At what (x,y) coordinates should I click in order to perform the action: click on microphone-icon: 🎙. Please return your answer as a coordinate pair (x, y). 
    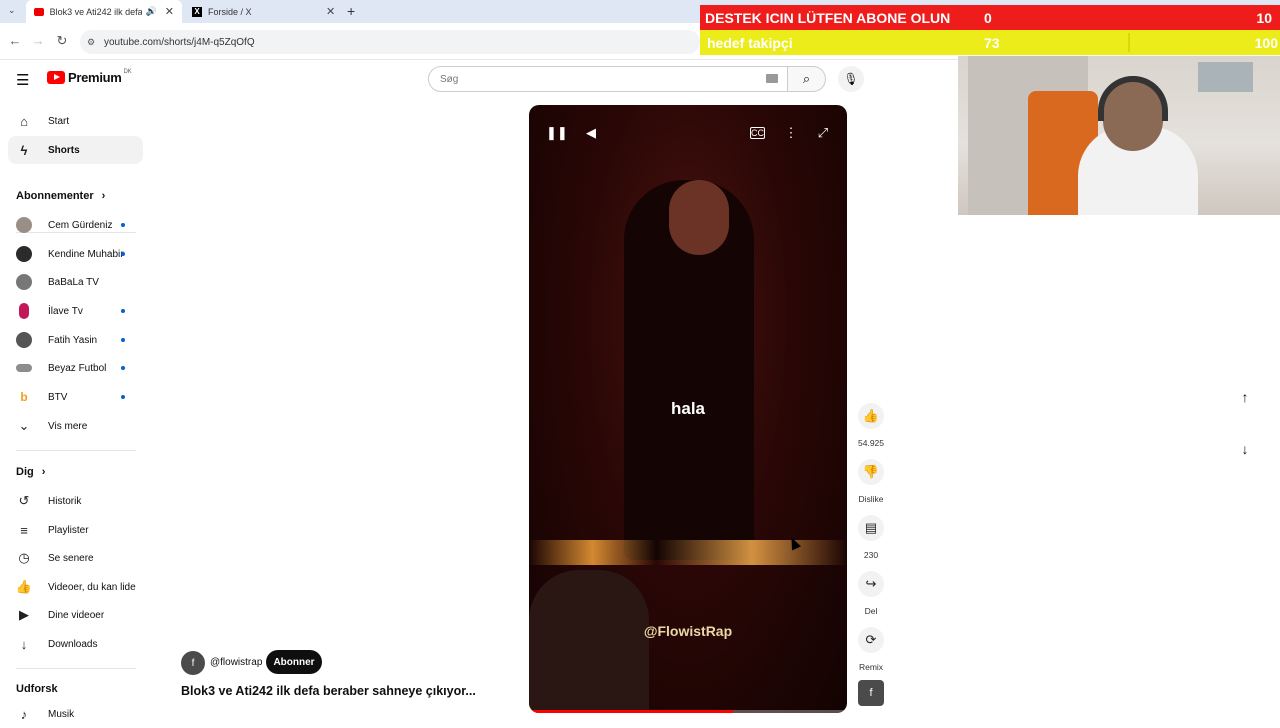
    Looking at the image, I should click on (851, 79).